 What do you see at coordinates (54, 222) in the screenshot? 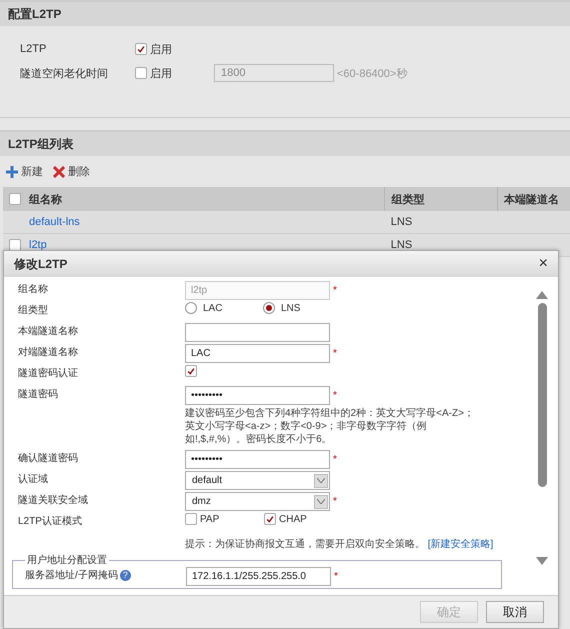
I see `group-link: default-lns` at bounding box center [54, 222].